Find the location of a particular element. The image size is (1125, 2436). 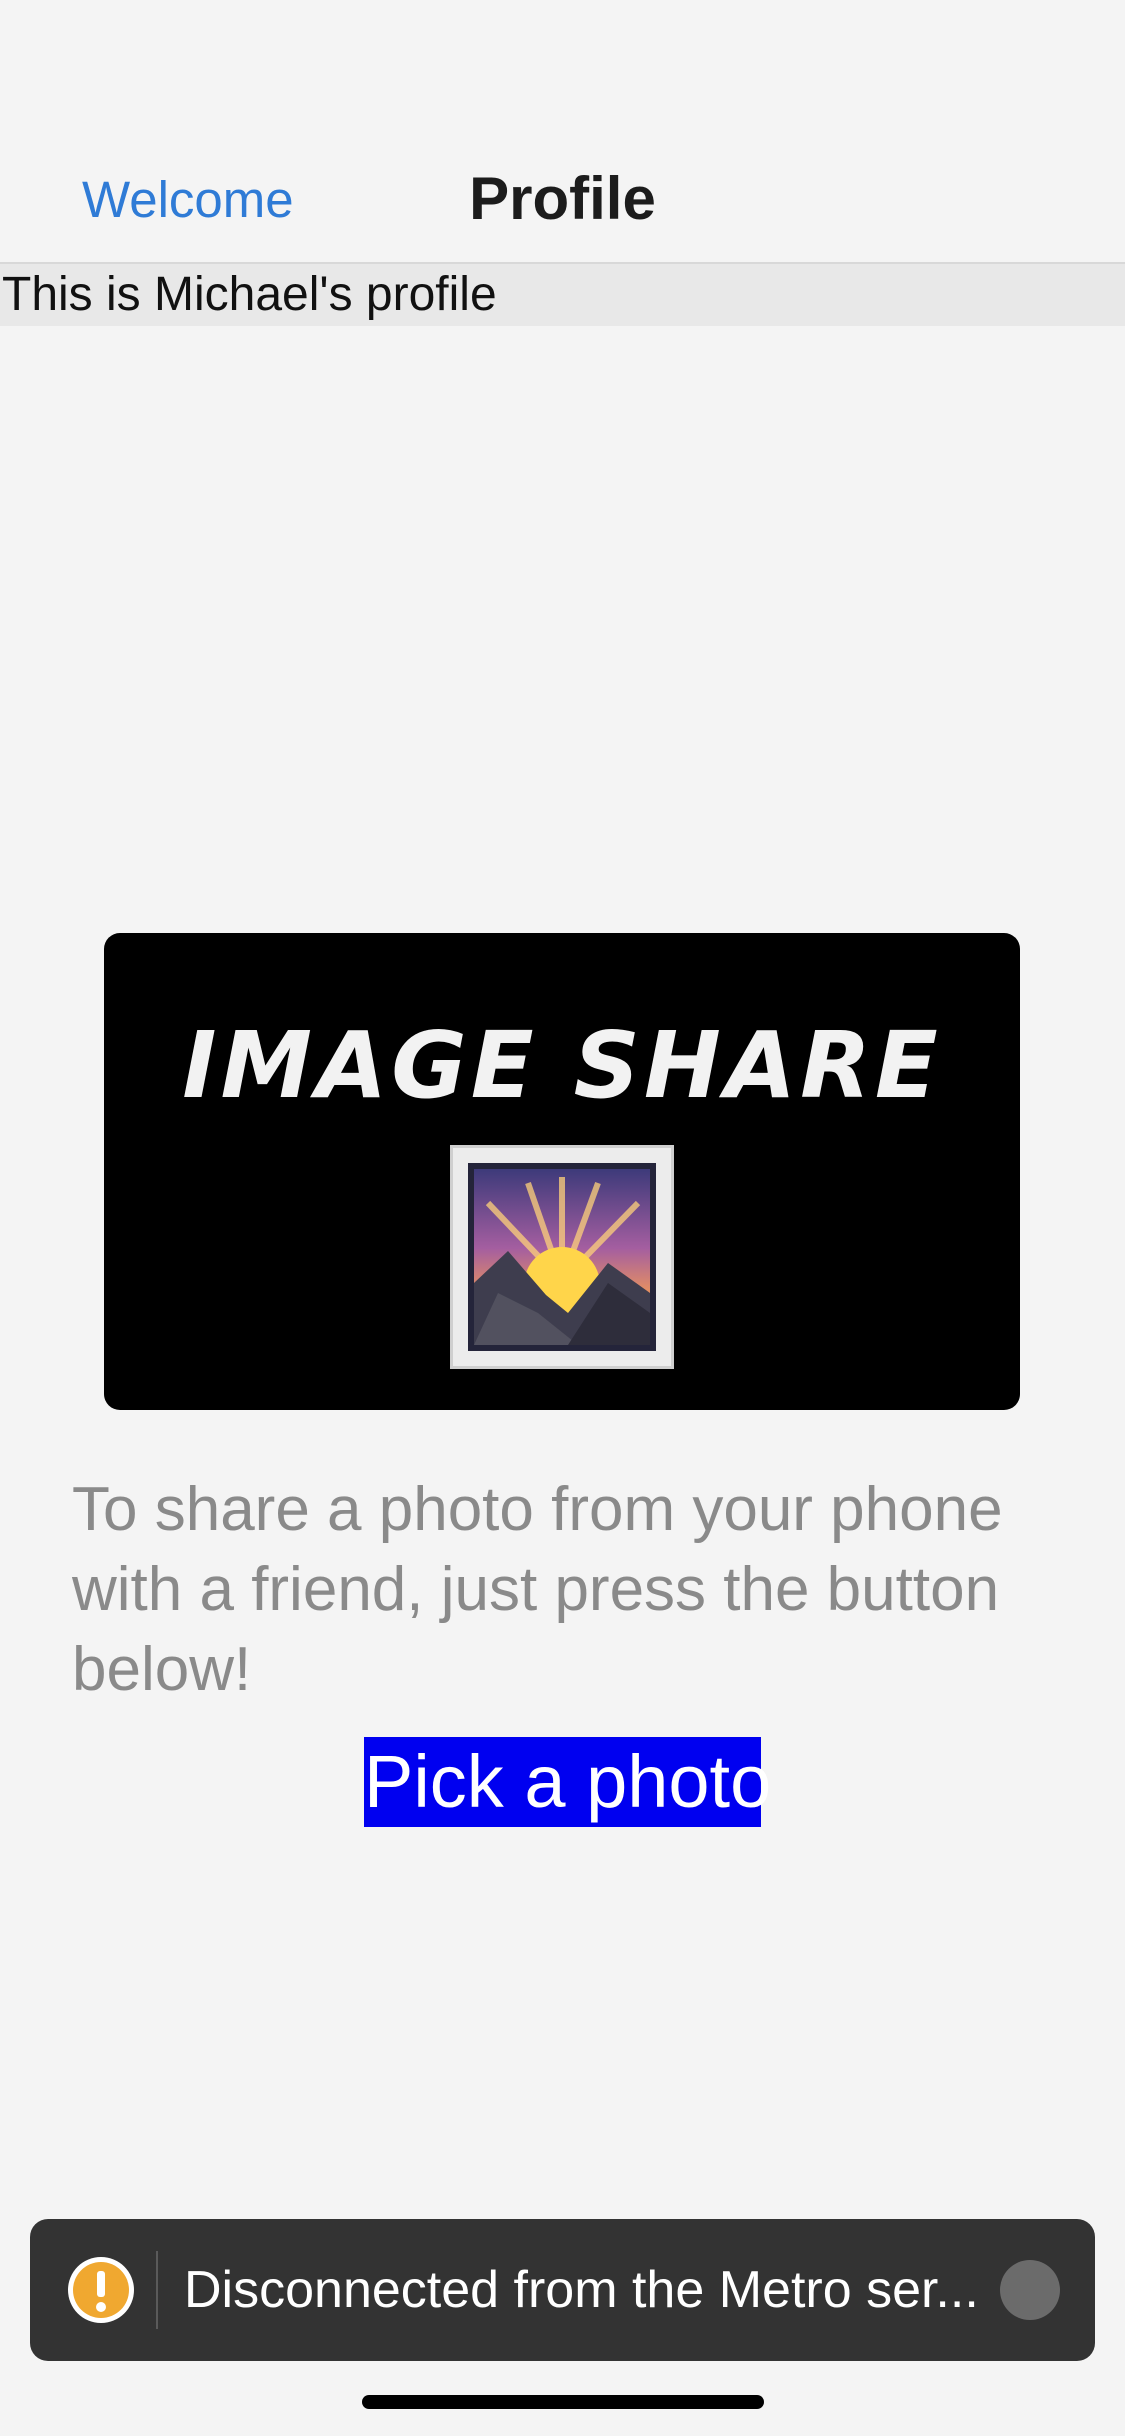

toast-divider is located at coordinates (157, 2290).